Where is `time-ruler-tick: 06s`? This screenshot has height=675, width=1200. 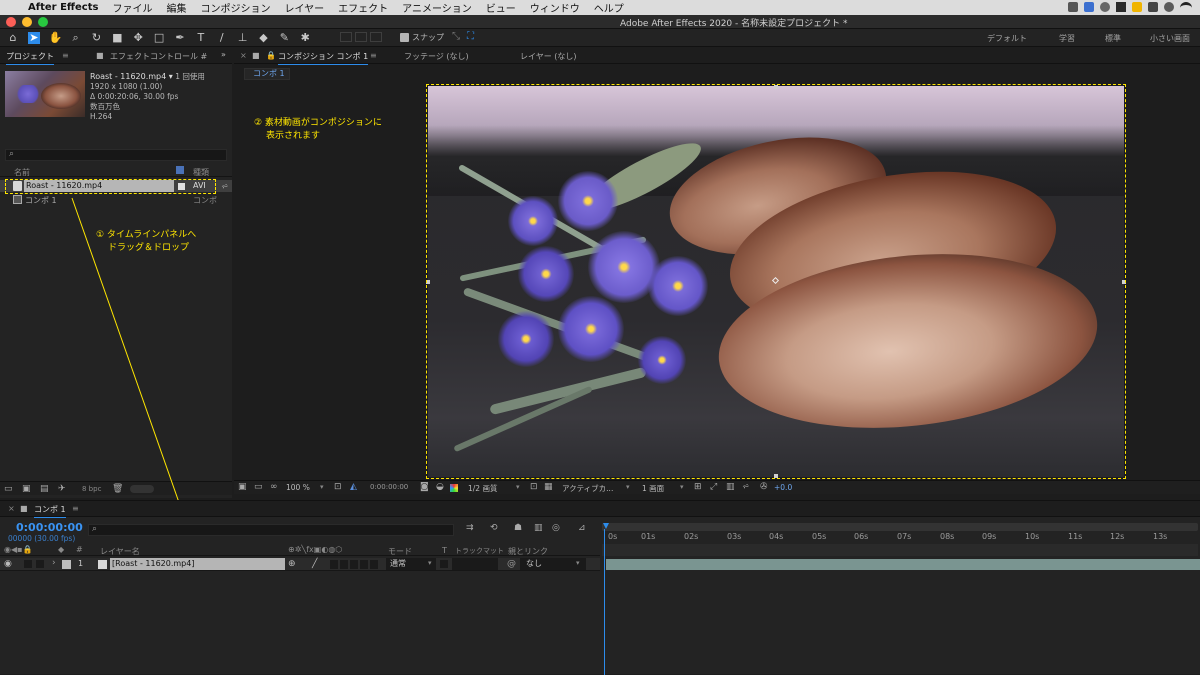 time-ruler-tick: 06s is located at coordinates (861, 536).